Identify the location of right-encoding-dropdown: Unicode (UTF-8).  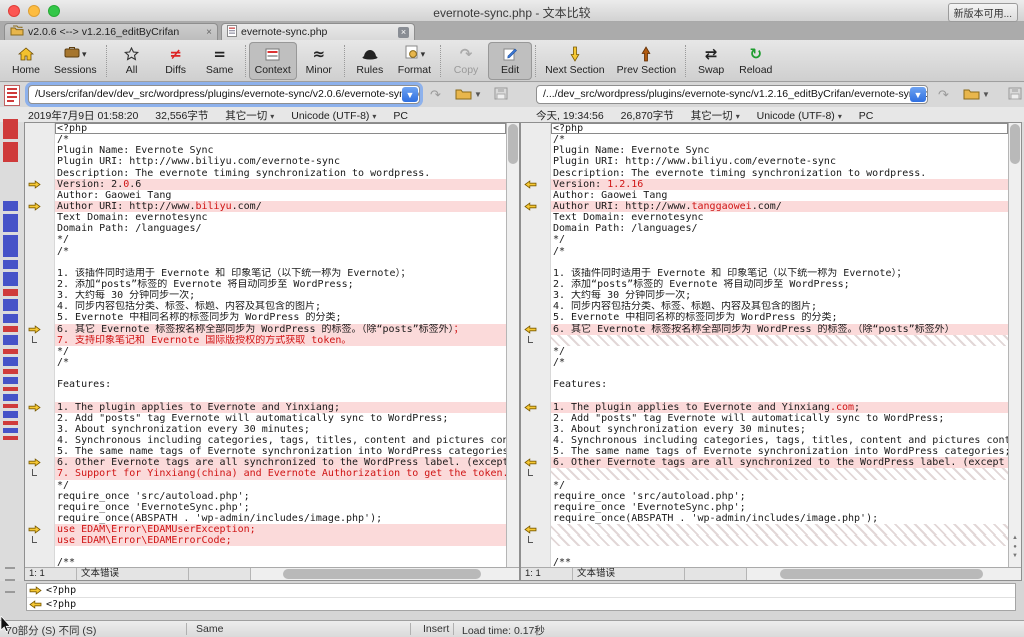
(799, 116).